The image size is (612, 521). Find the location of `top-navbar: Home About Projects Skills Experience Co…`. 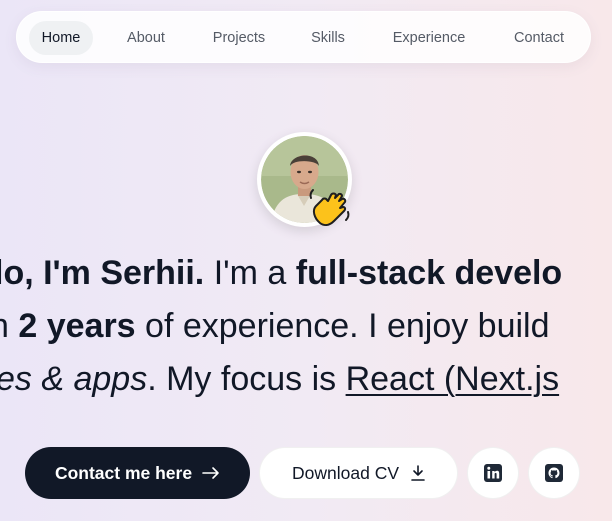

top-navbar: Home About Projects Skills Experience Co… is located at coordinates (303, 37).